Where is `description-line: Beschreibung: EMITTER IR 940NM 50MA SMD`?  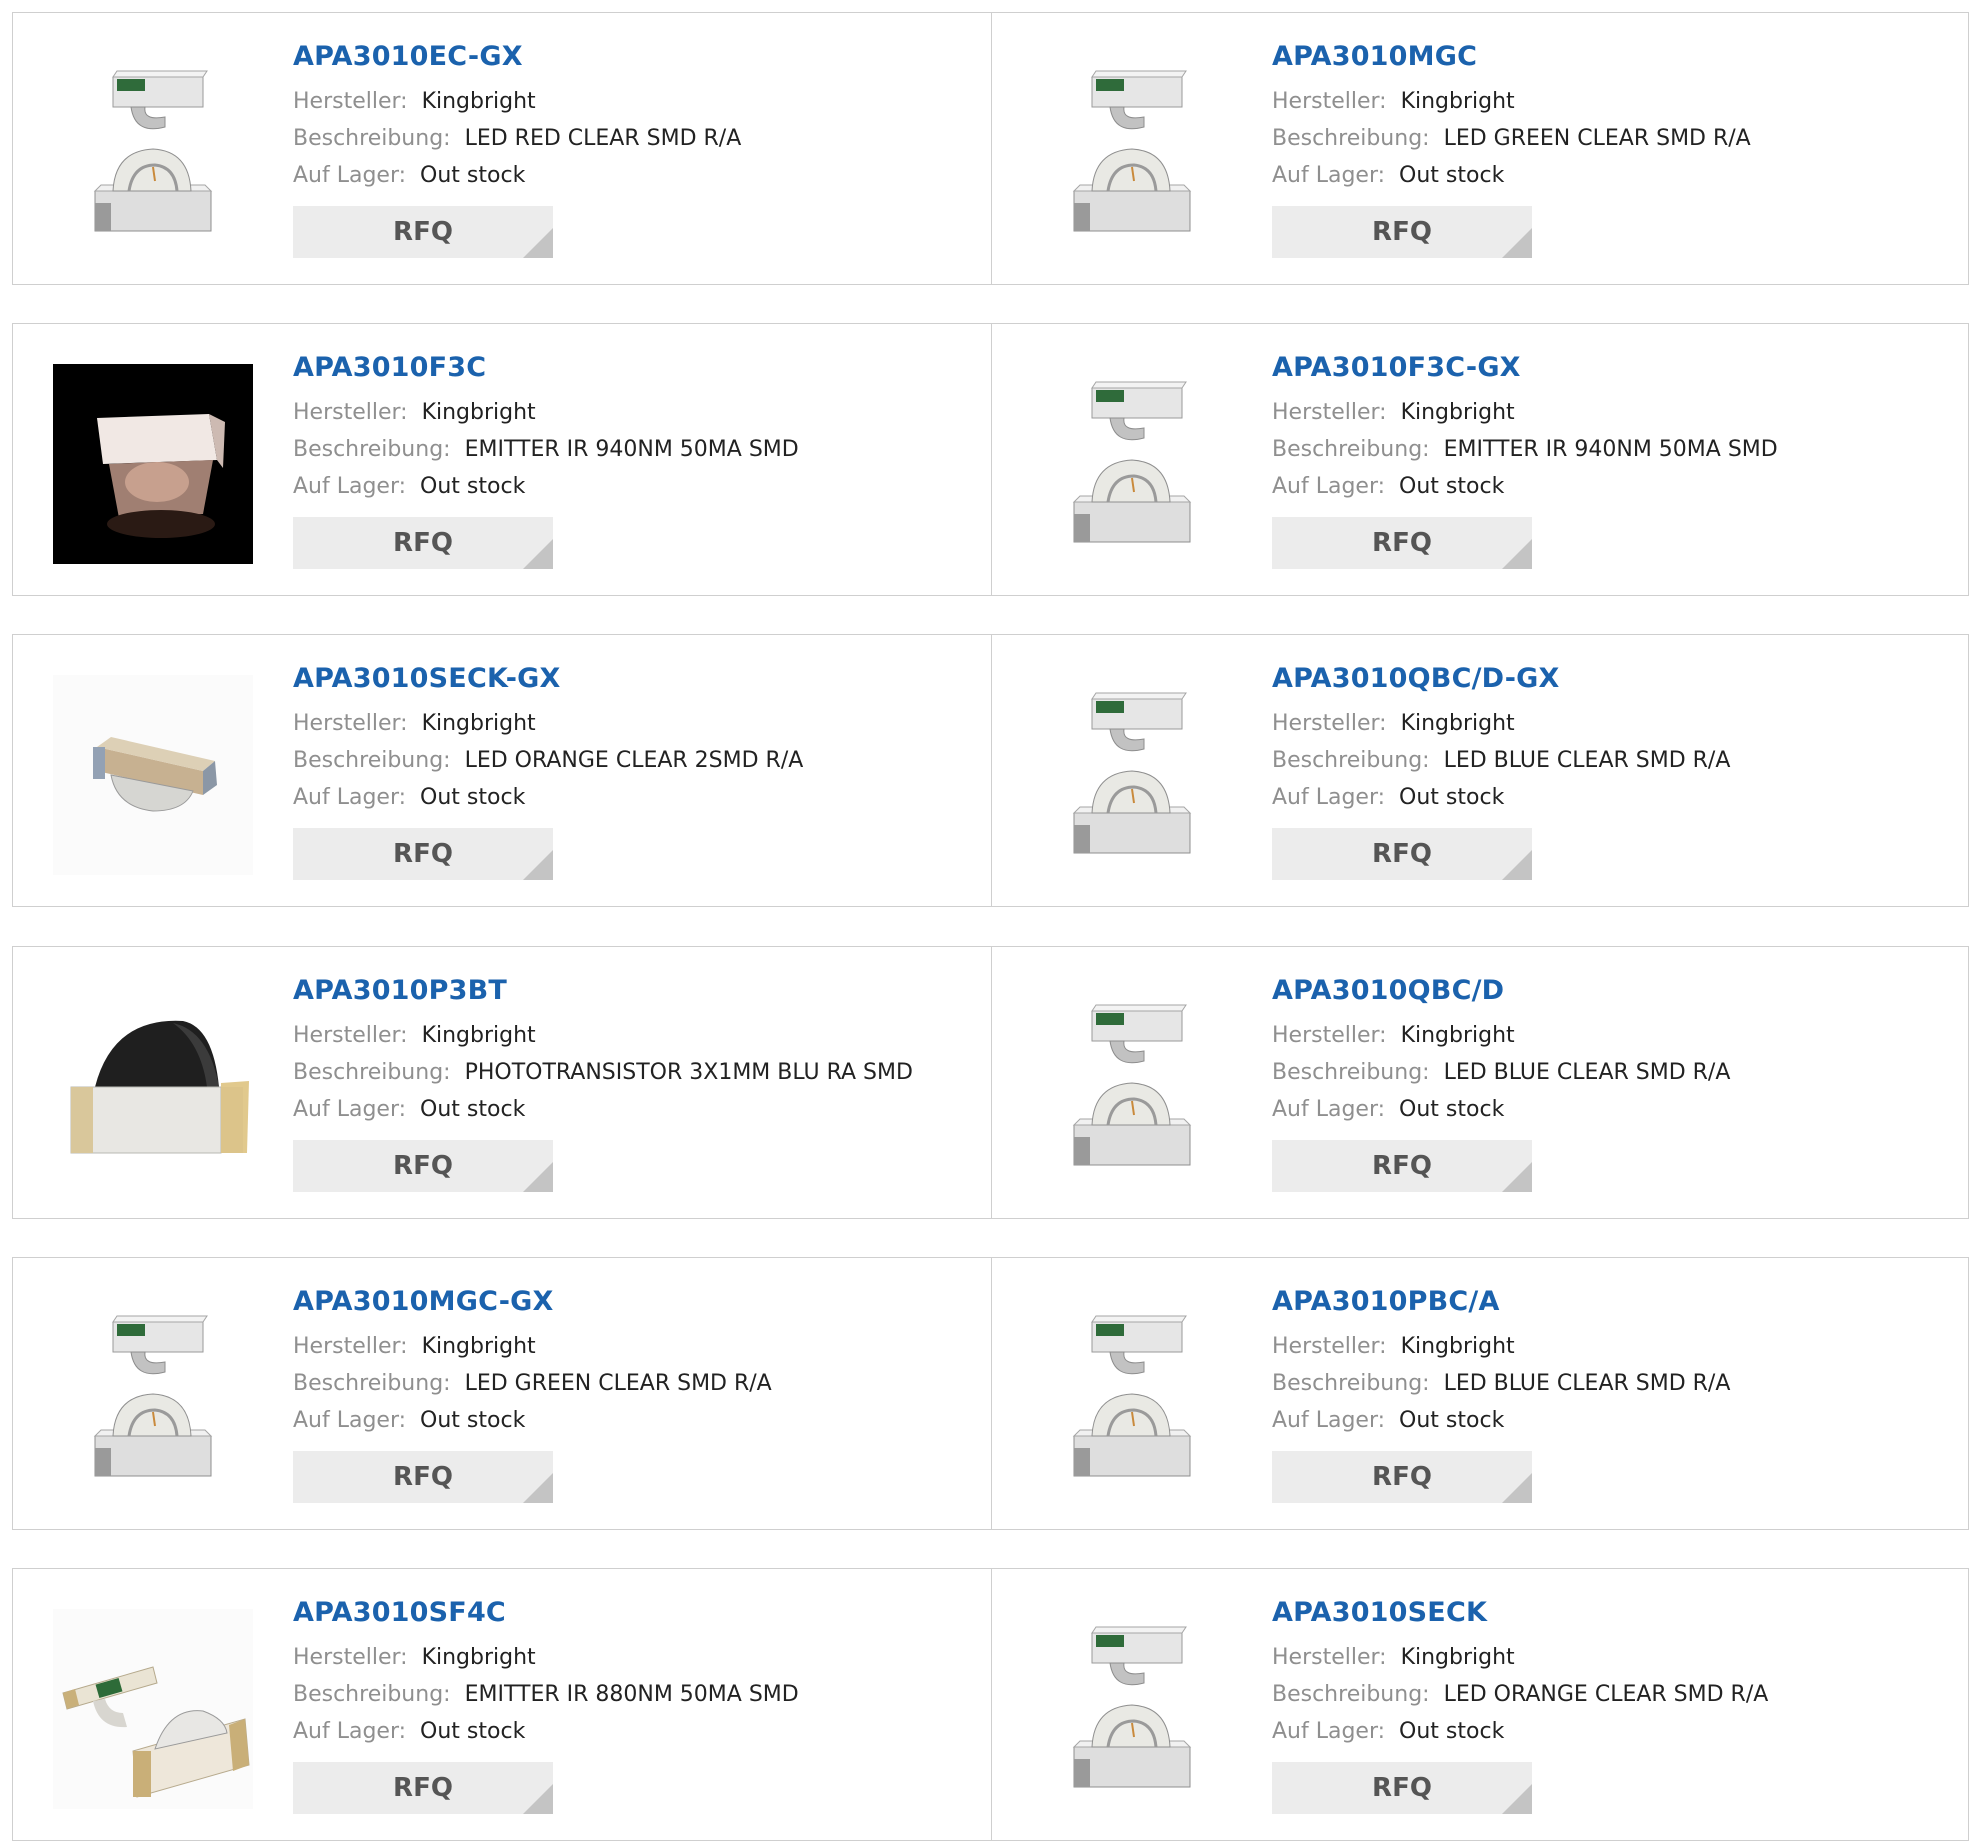 description-line: Beschreibung: EMITTER IR 940NM 50MA SMD is located at coordinates (1616, 449).